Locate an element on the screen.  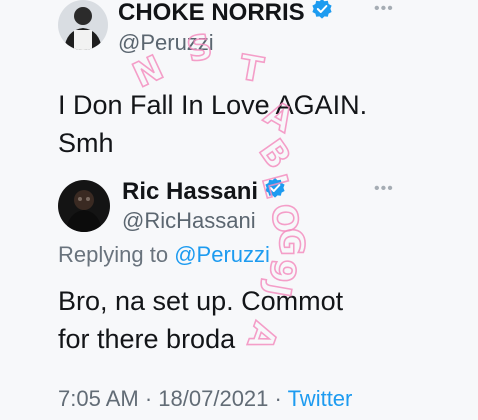
tweet-text-line: I Don Fall In Love AGAIN. is located at coordinates (213, 105).